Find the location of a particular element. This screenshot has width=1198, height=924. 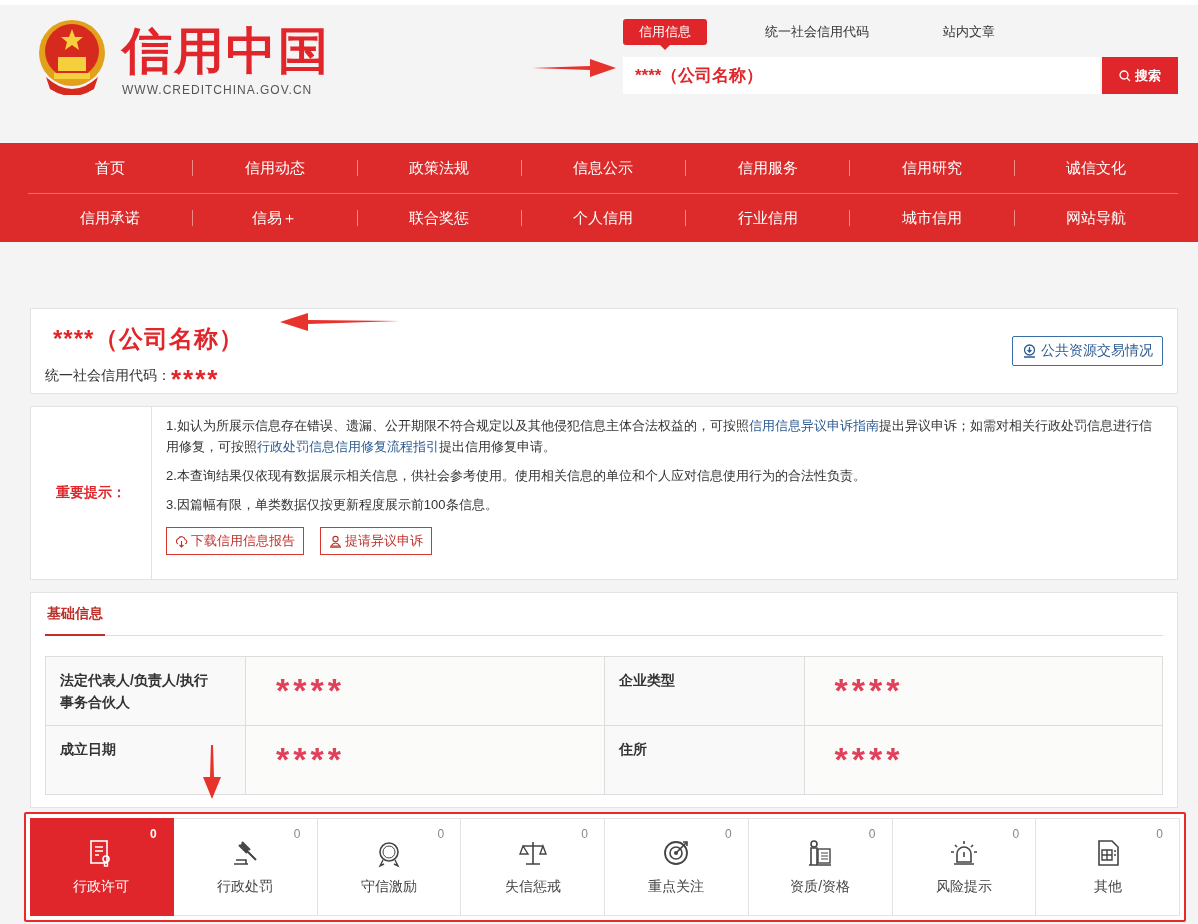

category-tab: 行政处罚 0 is located at coordinates (245, 867).